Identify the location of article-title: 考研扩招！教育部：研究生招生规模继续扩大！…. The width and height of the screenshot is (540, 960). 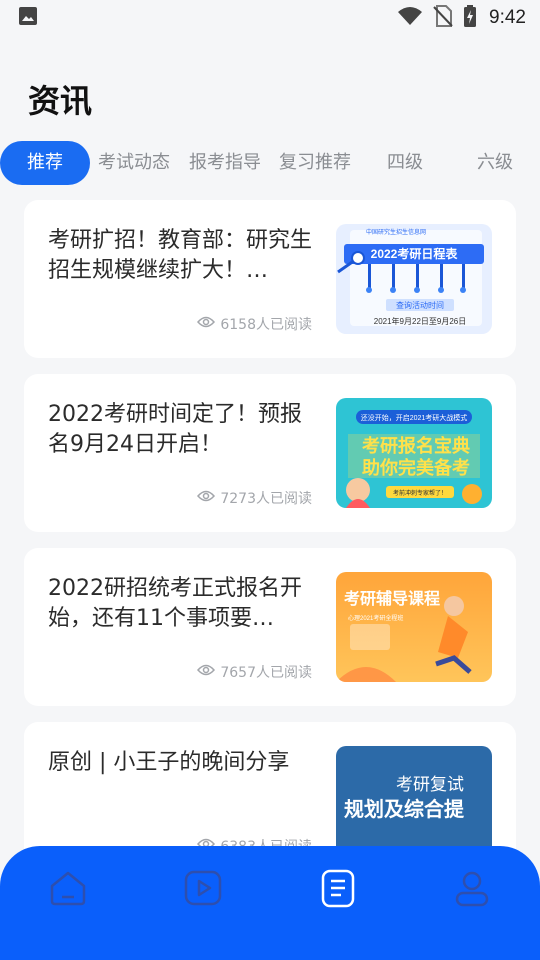
(180, 255).